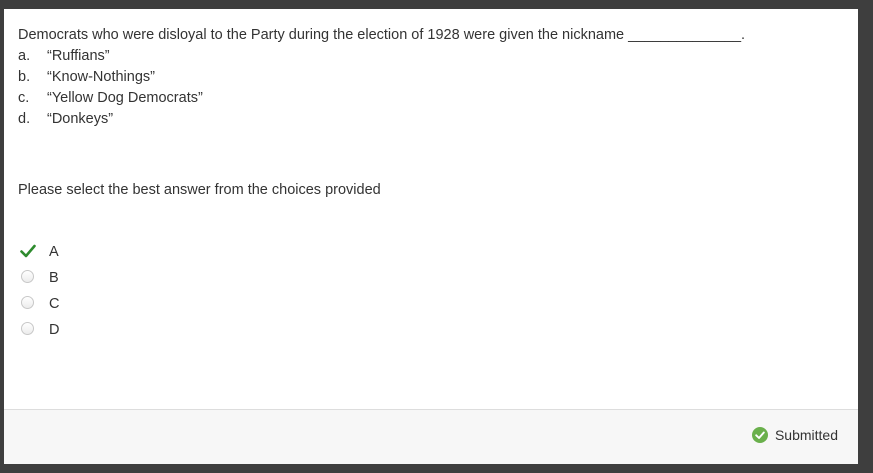 This screenshot has height=473, width=873. What do you see at coordinates (125, 98) in the screenshot?
I see `option-text: “Yellow Dog Democrats”` at bounding box center [125, 98].